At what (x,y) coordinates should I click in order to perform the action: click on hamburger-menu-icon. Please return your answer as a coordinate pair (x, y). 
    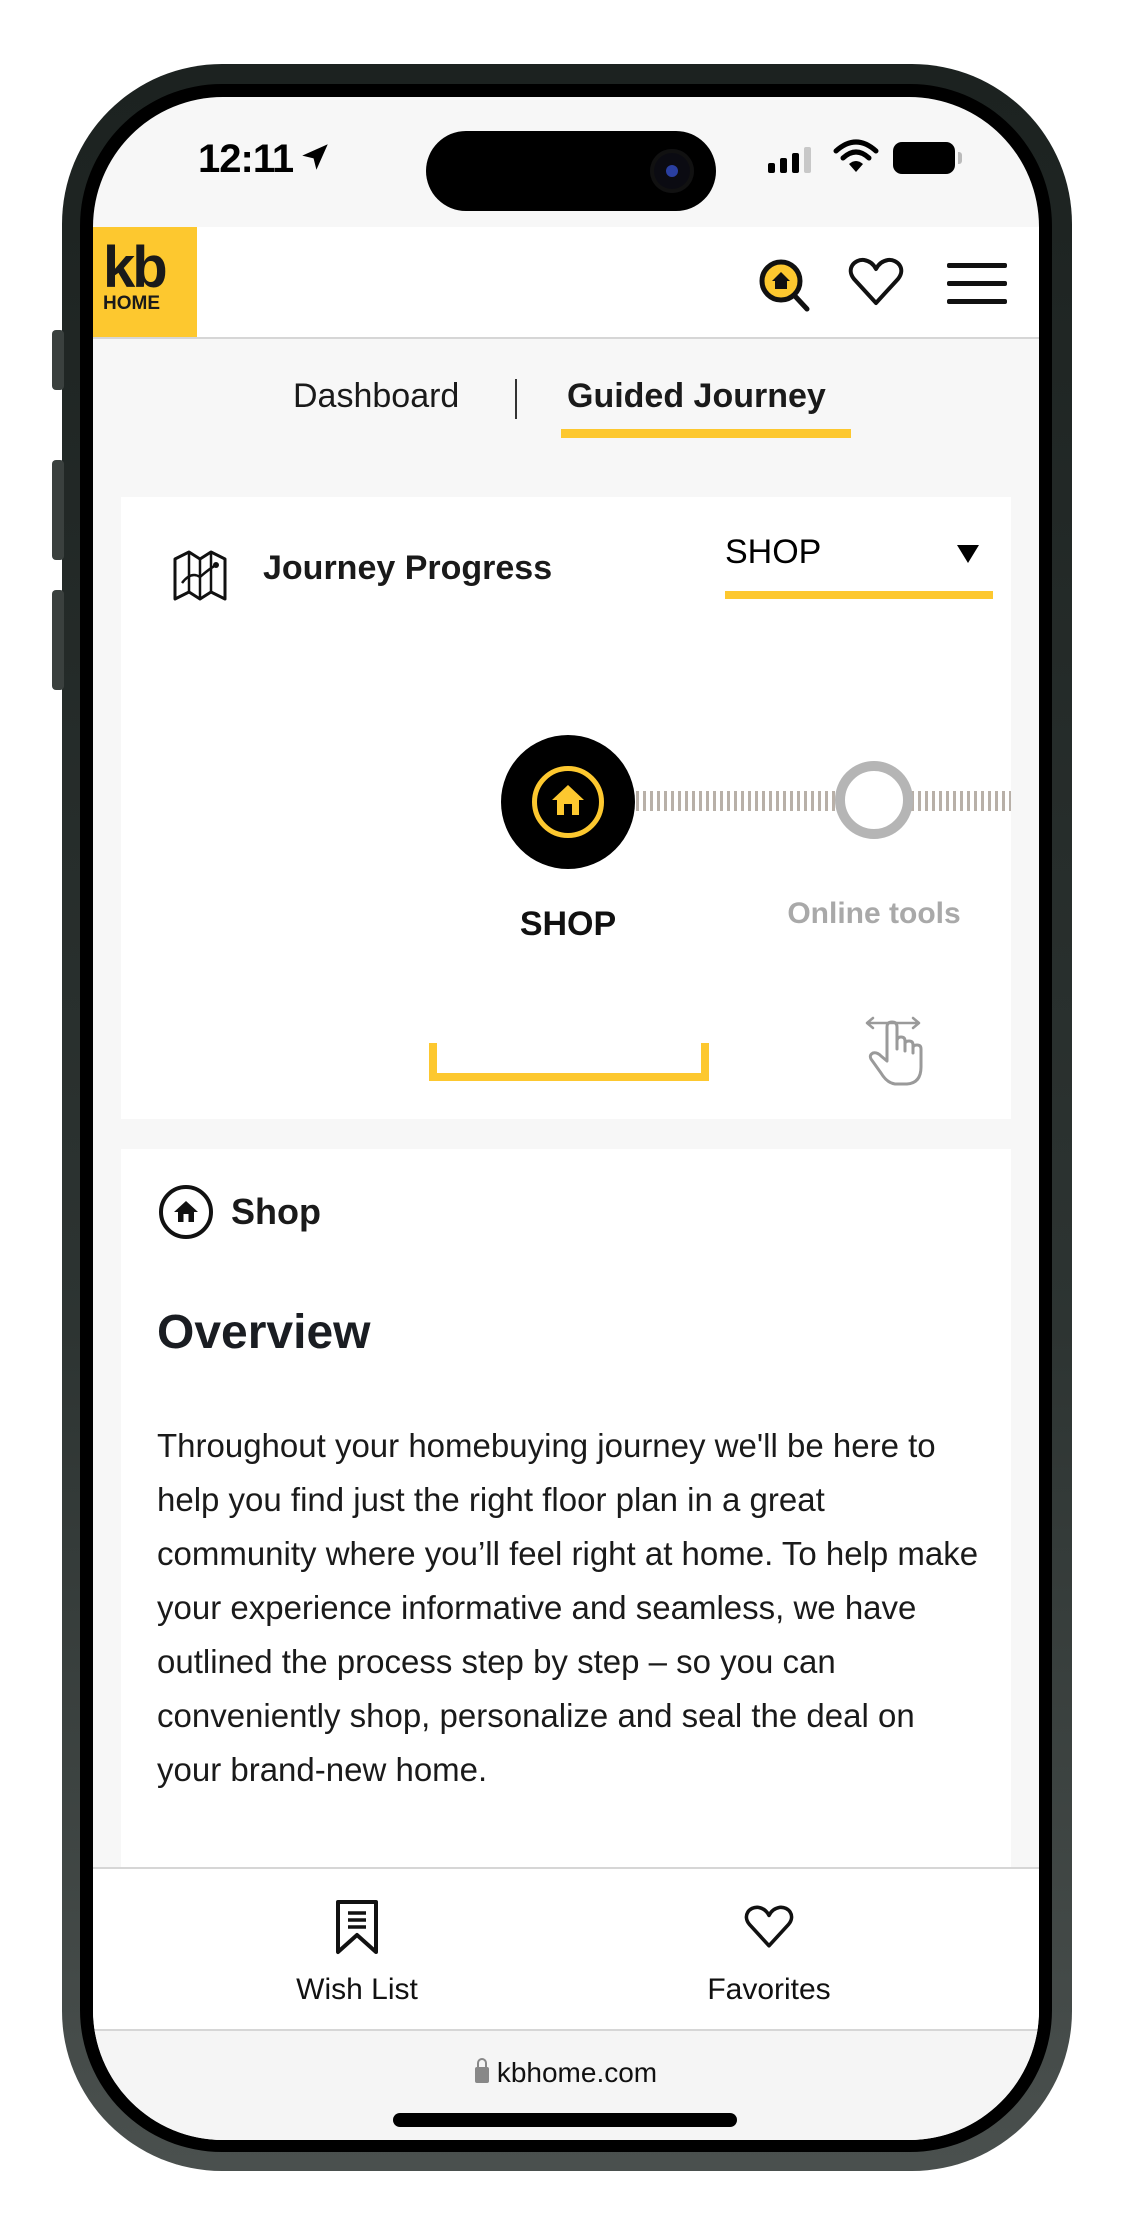
    Looking at the image, I should click on (977, 284).